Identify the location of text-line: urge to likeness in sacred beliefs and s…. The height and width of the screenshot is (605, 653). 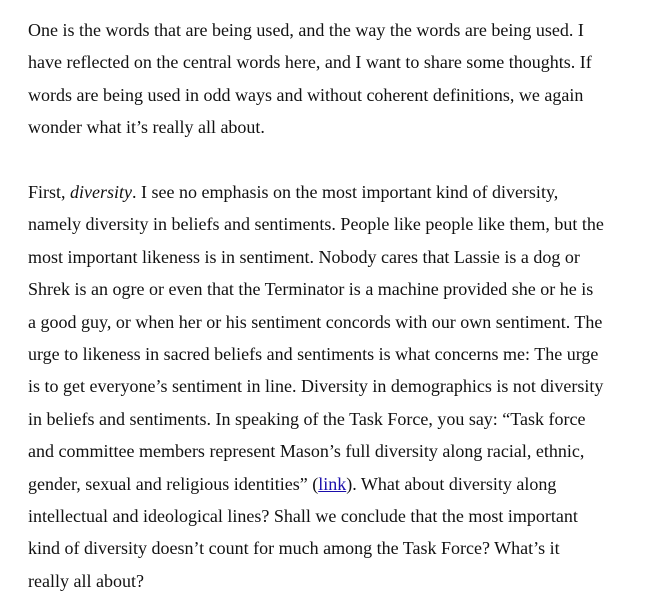
(313, 354).